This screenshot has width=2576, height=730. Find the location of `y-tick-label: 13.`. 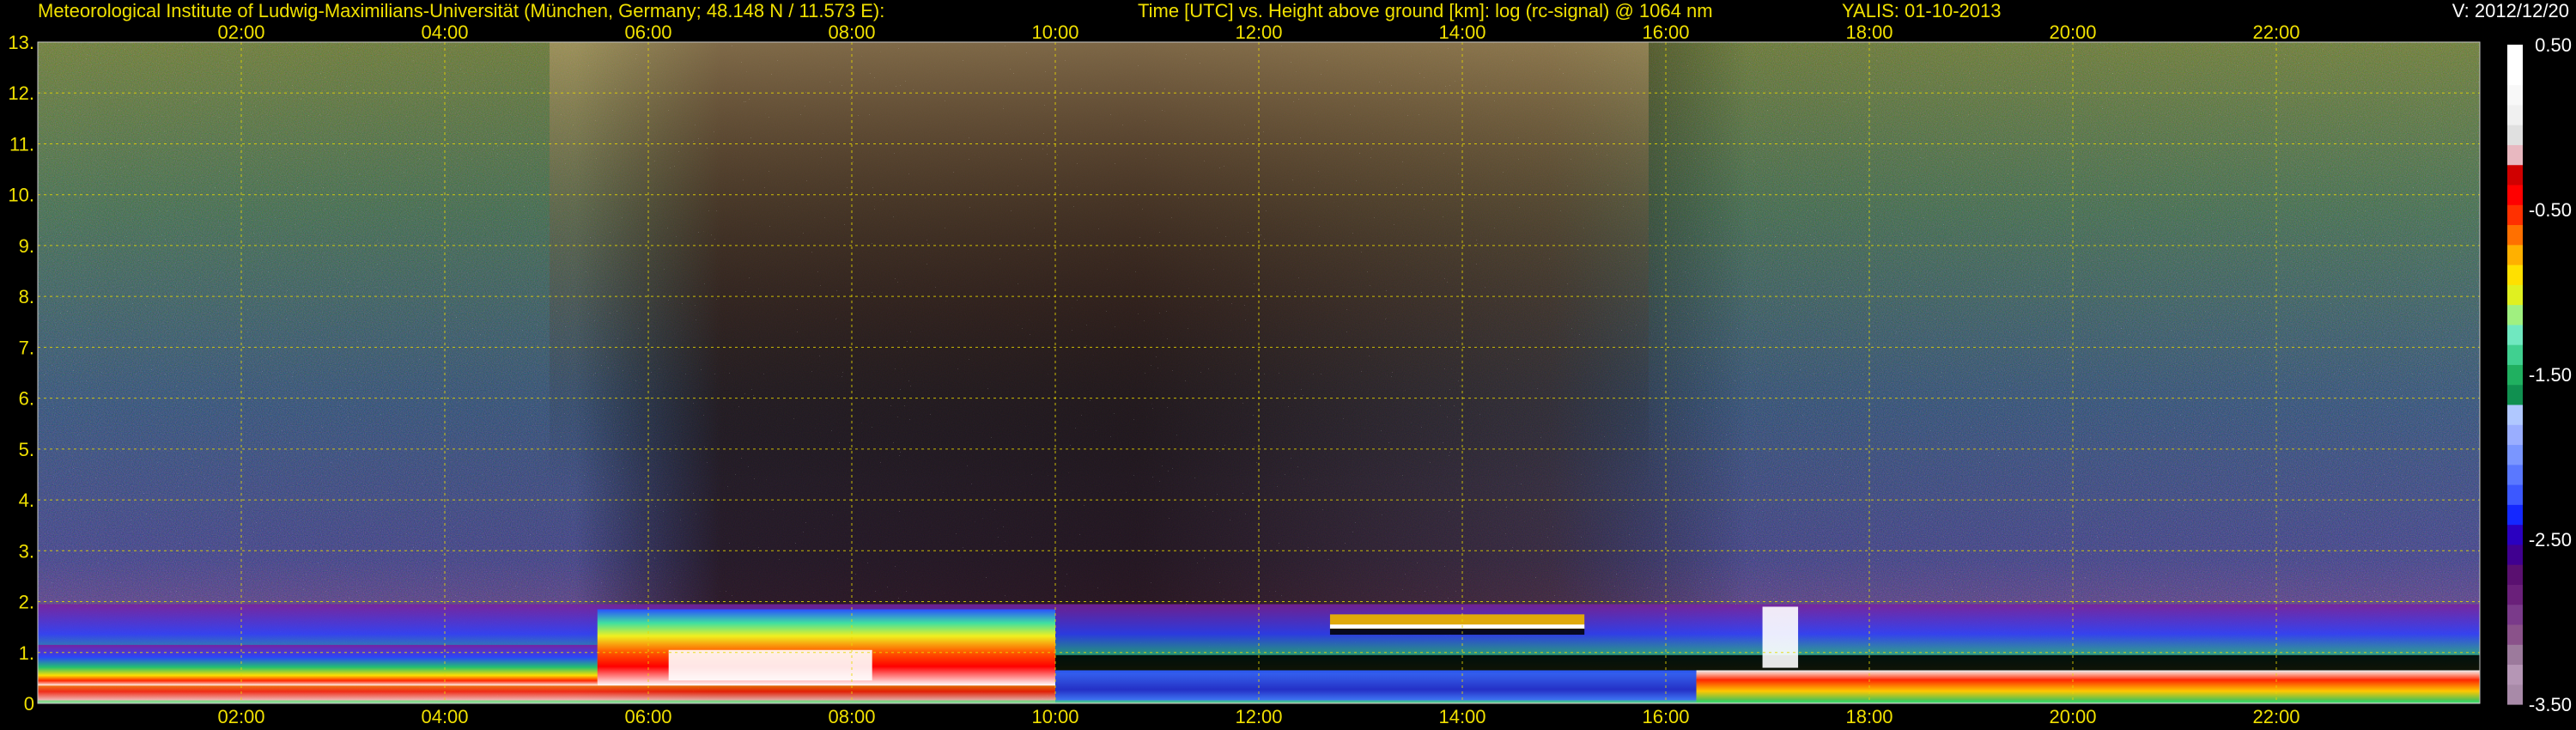

y-tick-label: 13. is located at coordinates (21, 42).